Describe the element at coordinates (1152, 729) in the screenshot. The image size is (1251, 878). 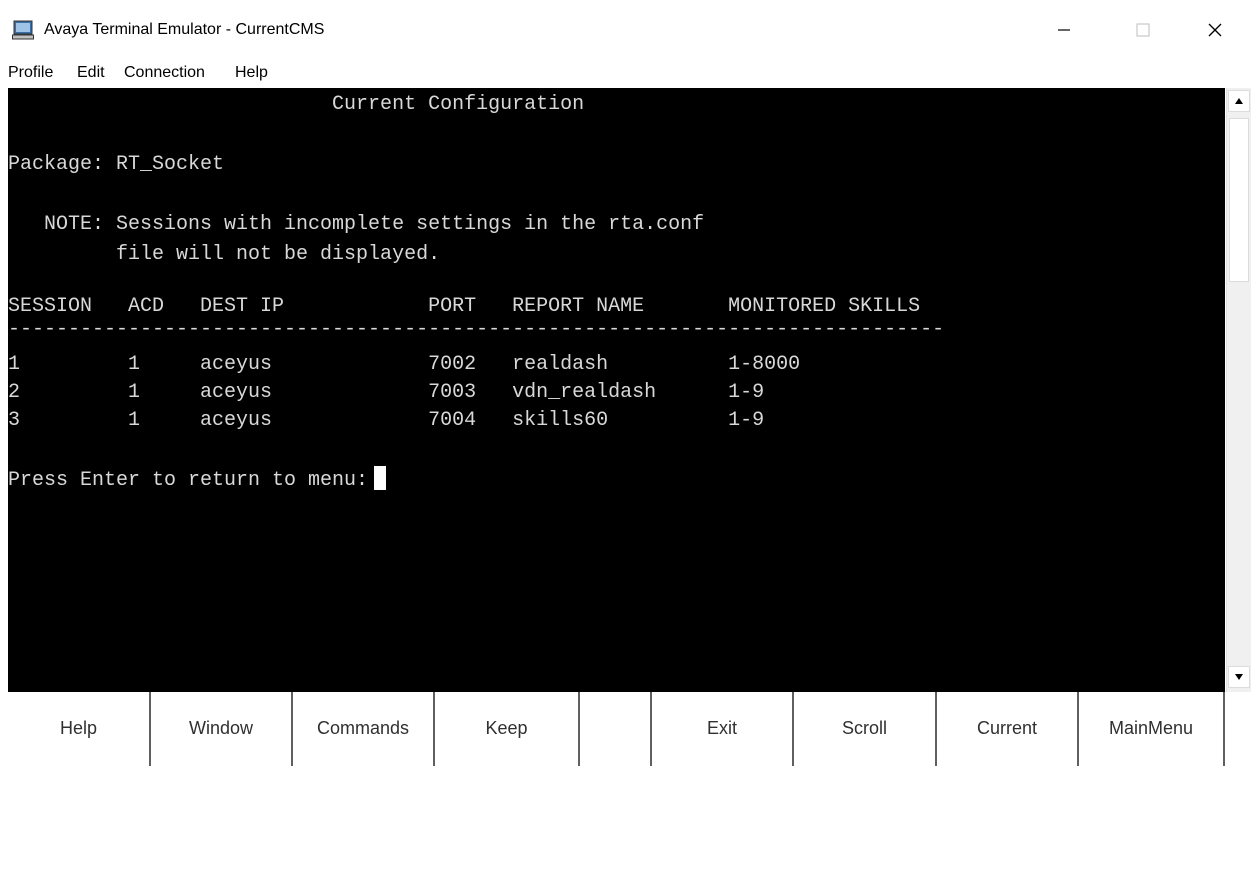
I see `fkey-mainmenu: MainMenu` at that location.